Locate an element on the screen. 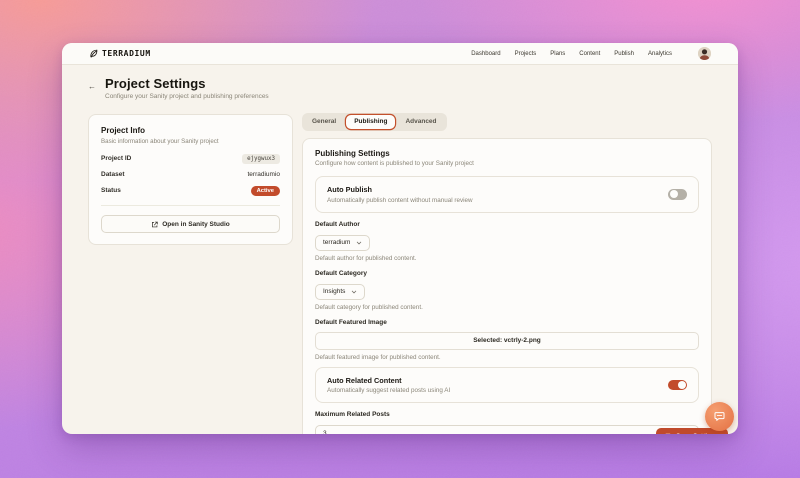  status-row: Status Active is located at coordinates (190, 190).